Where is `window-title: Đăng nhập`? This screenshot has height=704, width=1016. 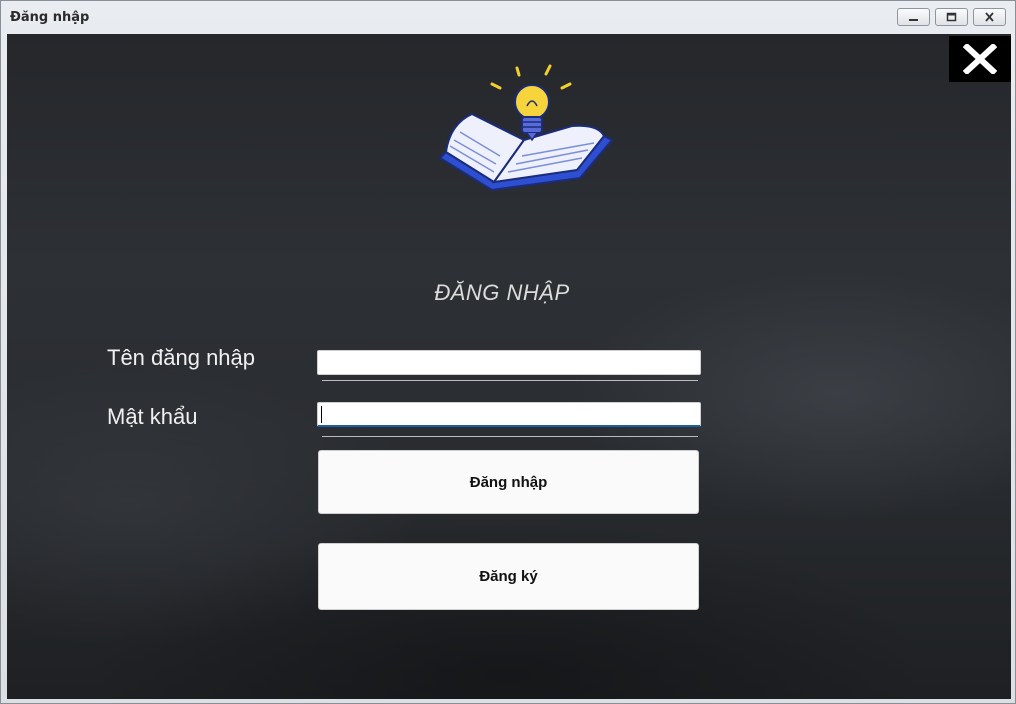 window-title: Đăng nhập is located at coordinates (50, 17).